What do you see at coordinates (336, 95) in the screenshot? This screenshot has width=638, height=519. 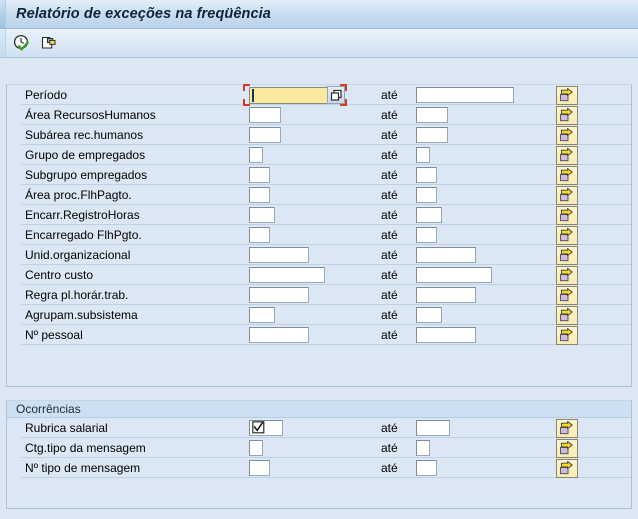 I see `matchcode-button` at bounding box center [336, 95].